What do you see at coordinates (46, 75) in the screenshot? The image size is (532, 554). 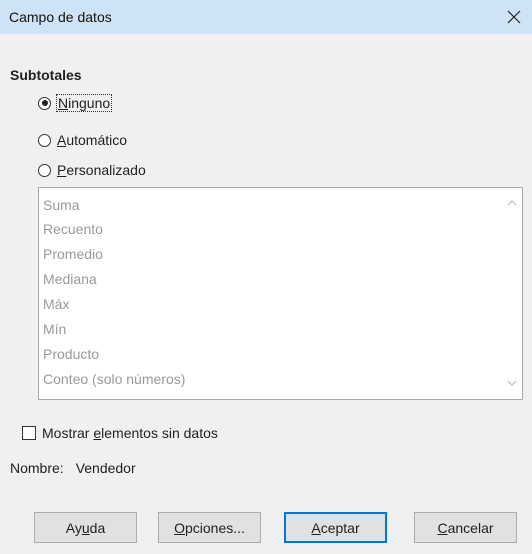 I see `subtotales-heading: Subtotales` at bounding box center [46, 75].